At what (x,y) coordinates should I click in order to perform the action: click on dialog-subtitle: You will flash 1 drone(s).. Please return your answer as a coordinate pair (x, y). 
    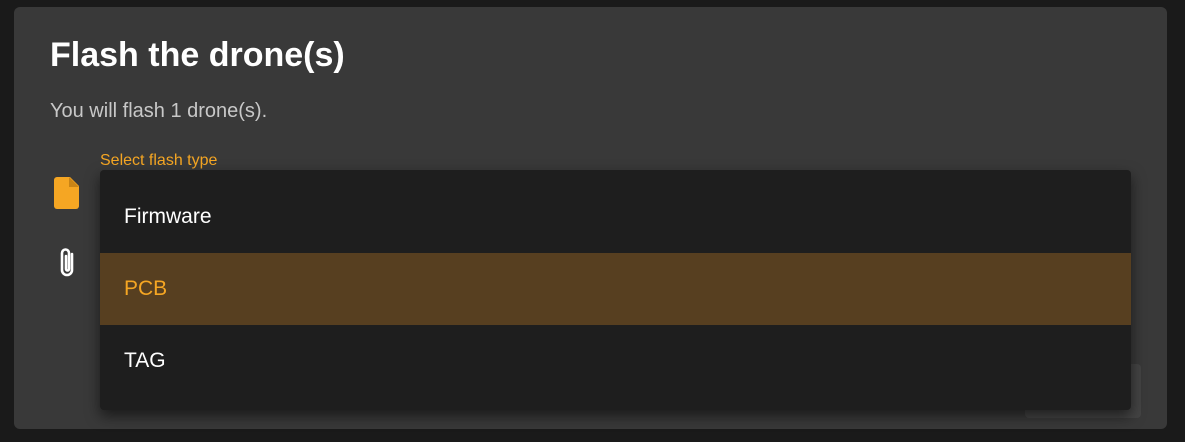
    Looking at the image, I should click on (159, 111).